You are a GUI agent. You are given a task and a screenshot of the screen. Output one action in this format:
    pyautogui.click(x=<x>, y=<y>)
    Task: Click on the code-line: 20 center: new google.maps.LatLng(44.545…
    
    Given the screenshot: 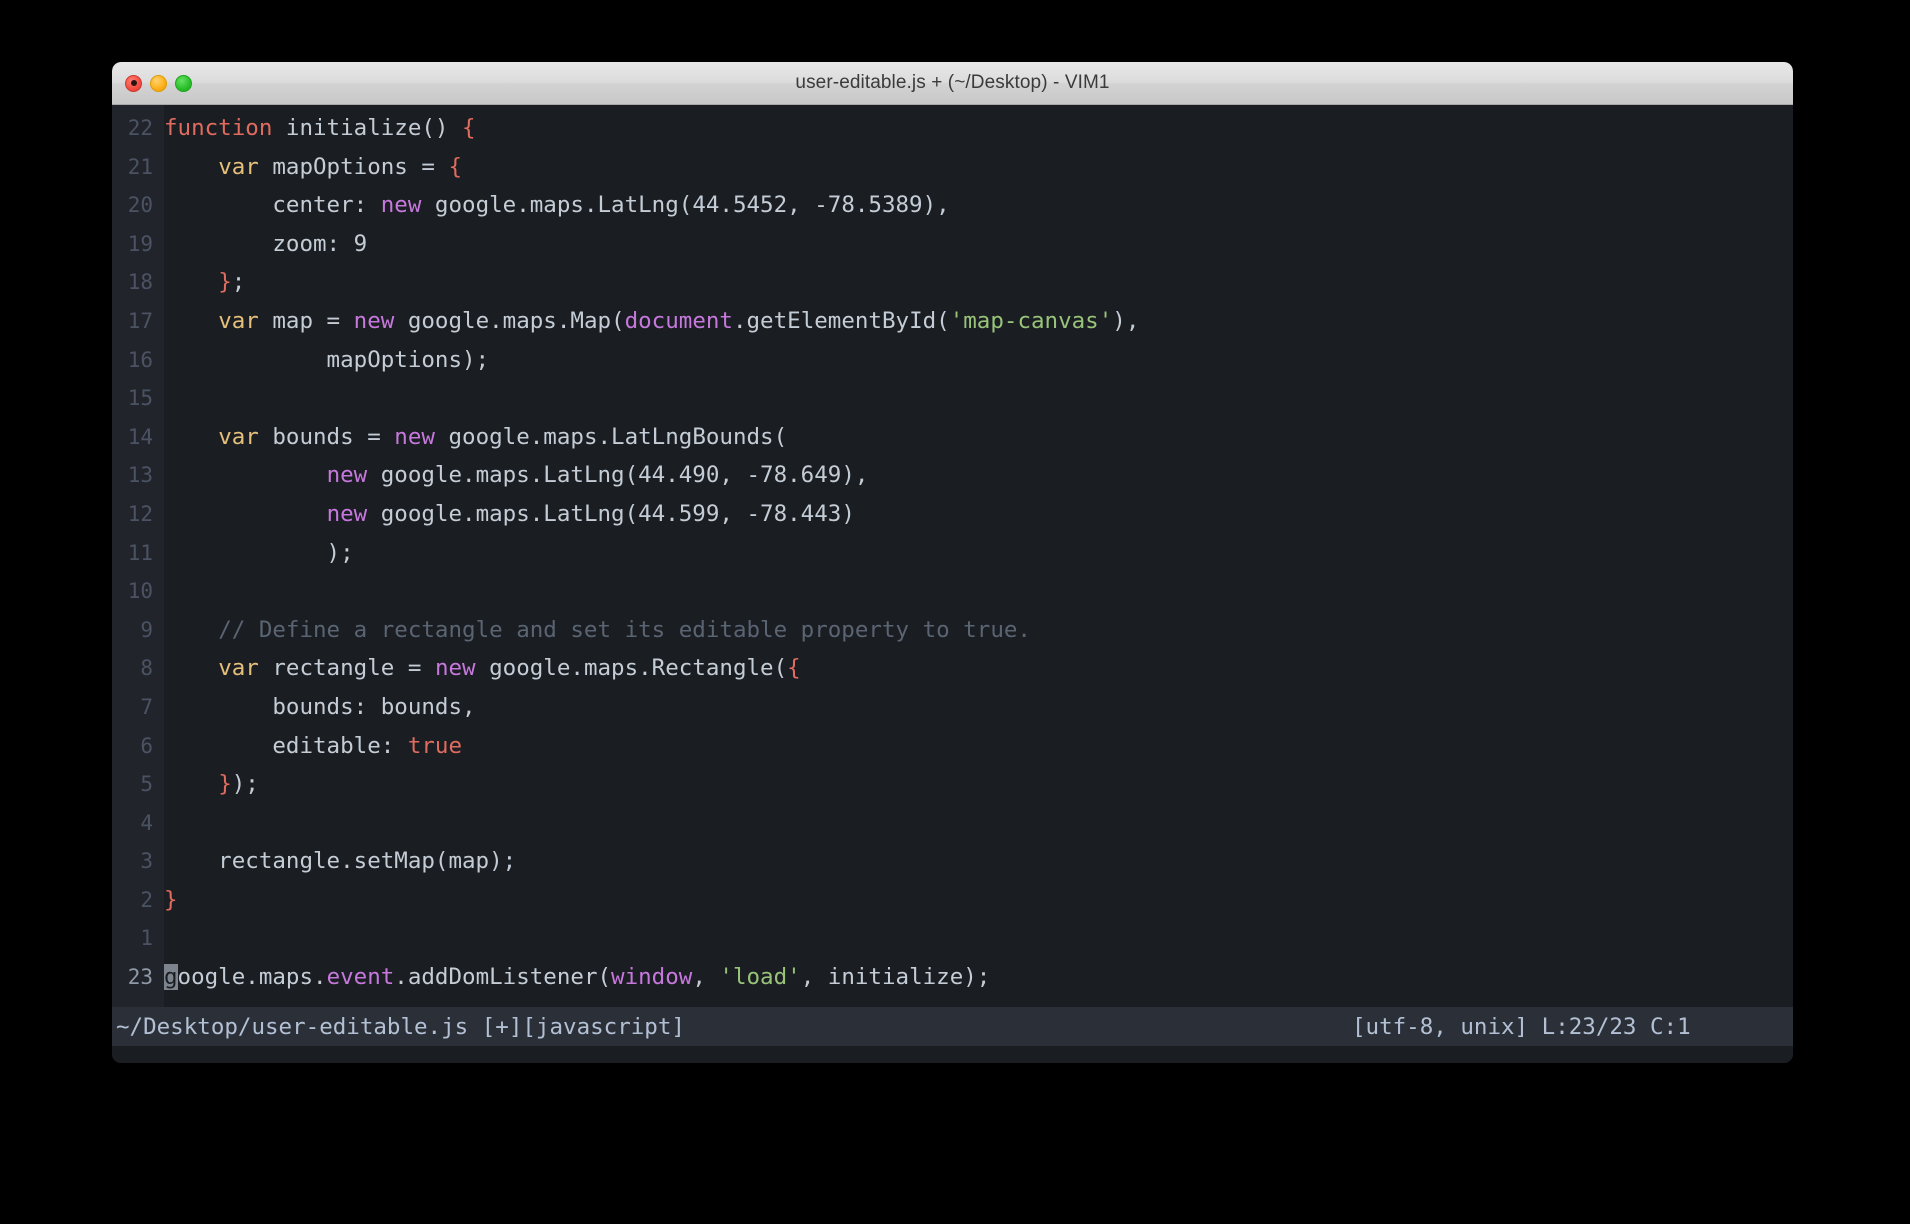 What is the action you would take?
    pyautogui.click(x=952, y=205)
    